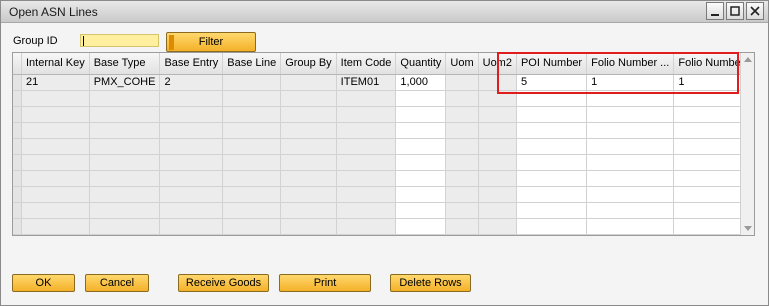 This screenshot has height=306, width=769. What do you see at coordinates (747, 144) in the screenshot?
I see `grid-vertical-scrollbar` at bounding box center [747, 144].